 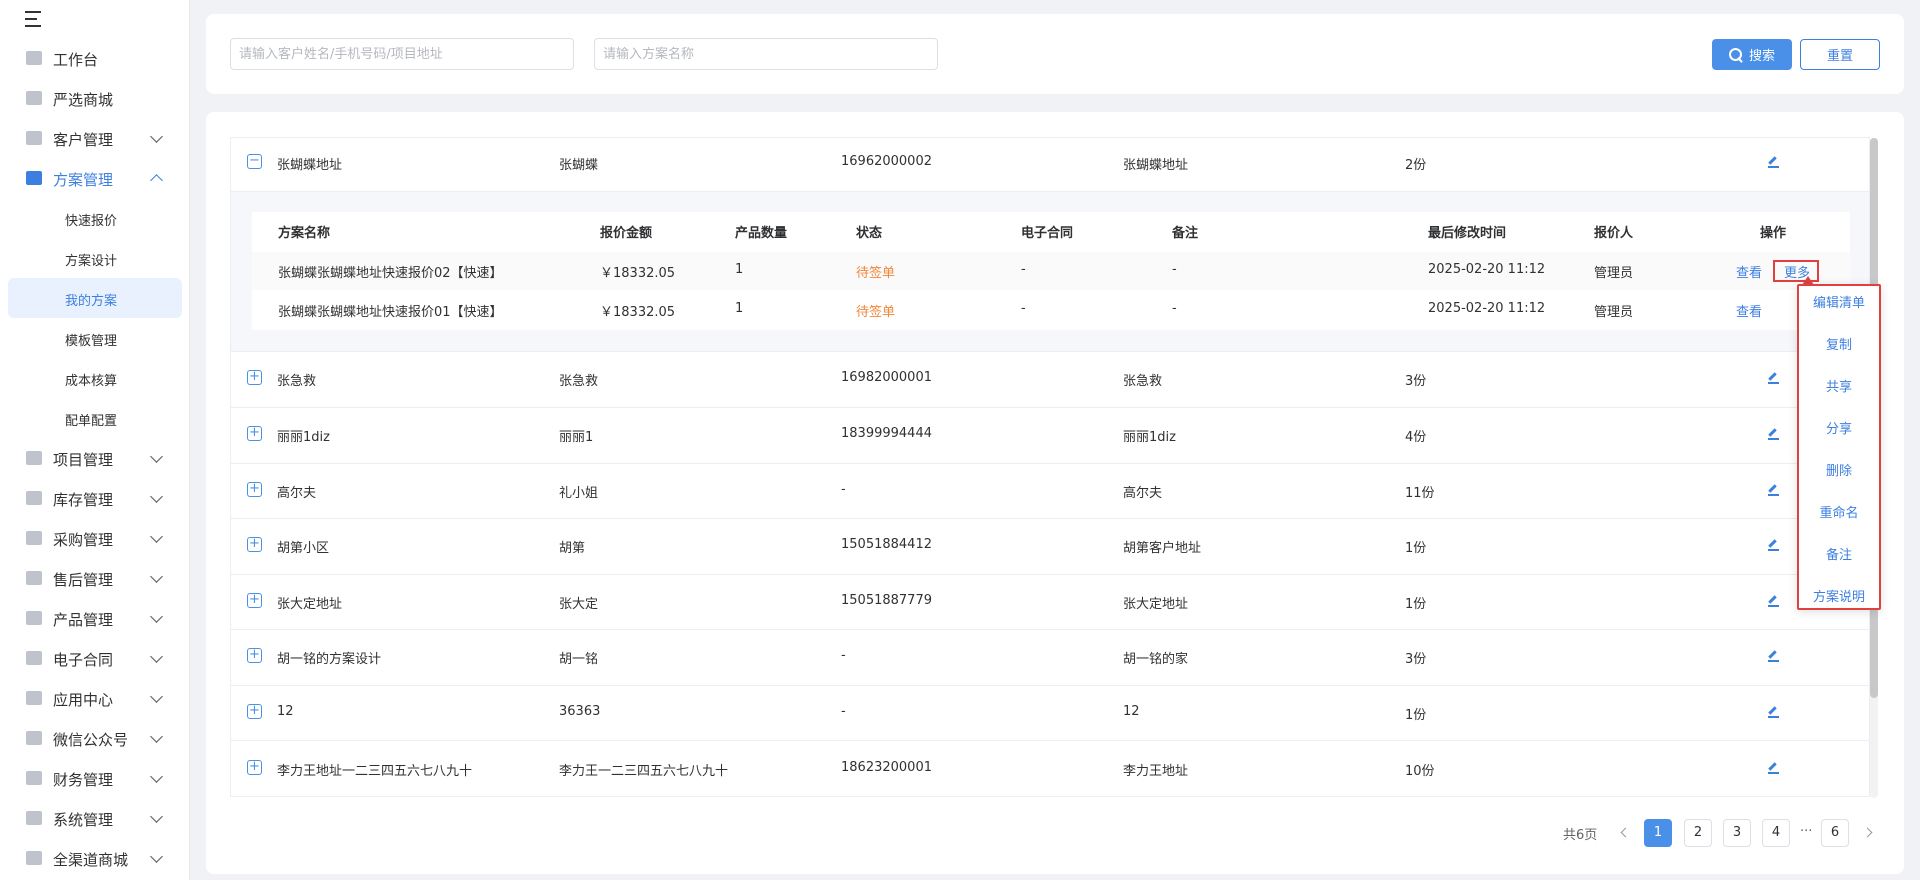 What do you see at coordinates (1773, 233) in the screenshot?
I see `header-action: 操作` at bounding box center [1773, 233].